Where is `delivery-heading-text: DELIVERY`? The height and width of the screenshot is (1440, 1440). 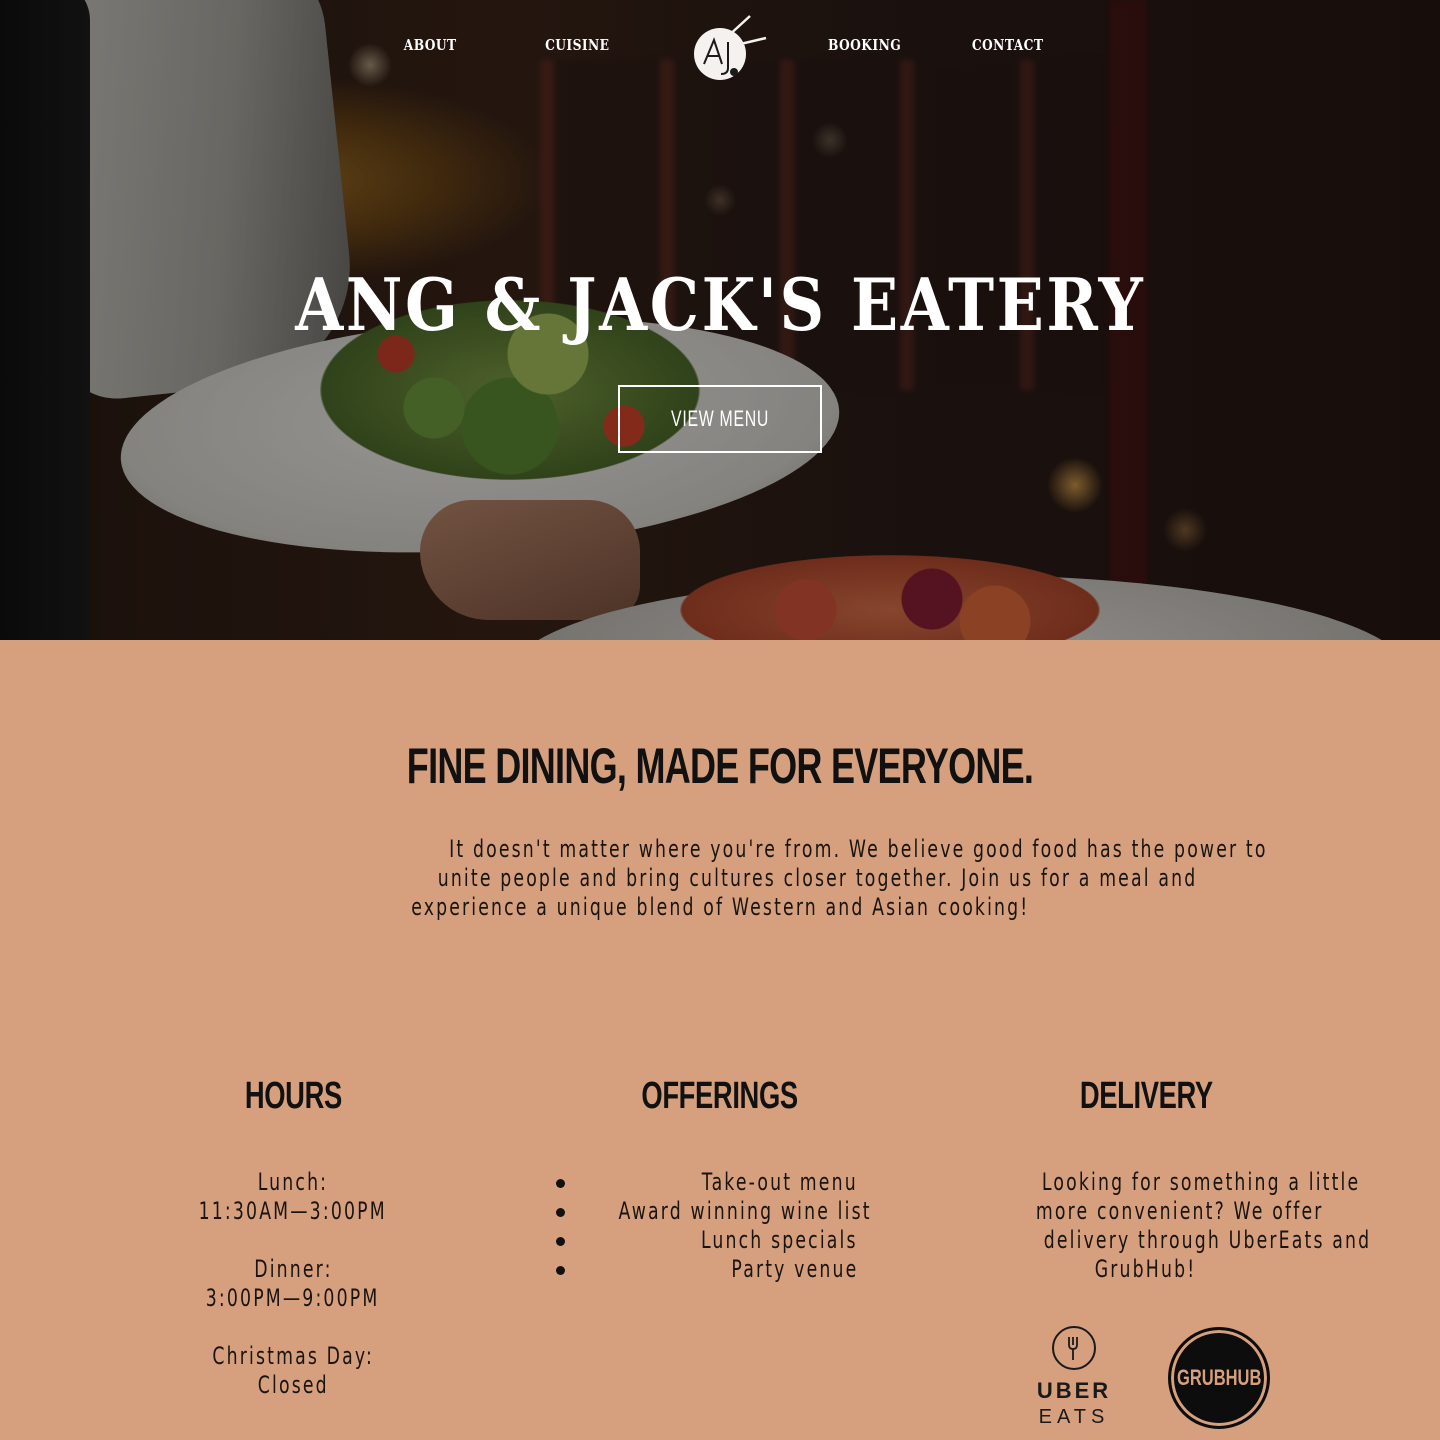 delivery-heading-text: DELIVERY is located at coordinates (1146, 1096).